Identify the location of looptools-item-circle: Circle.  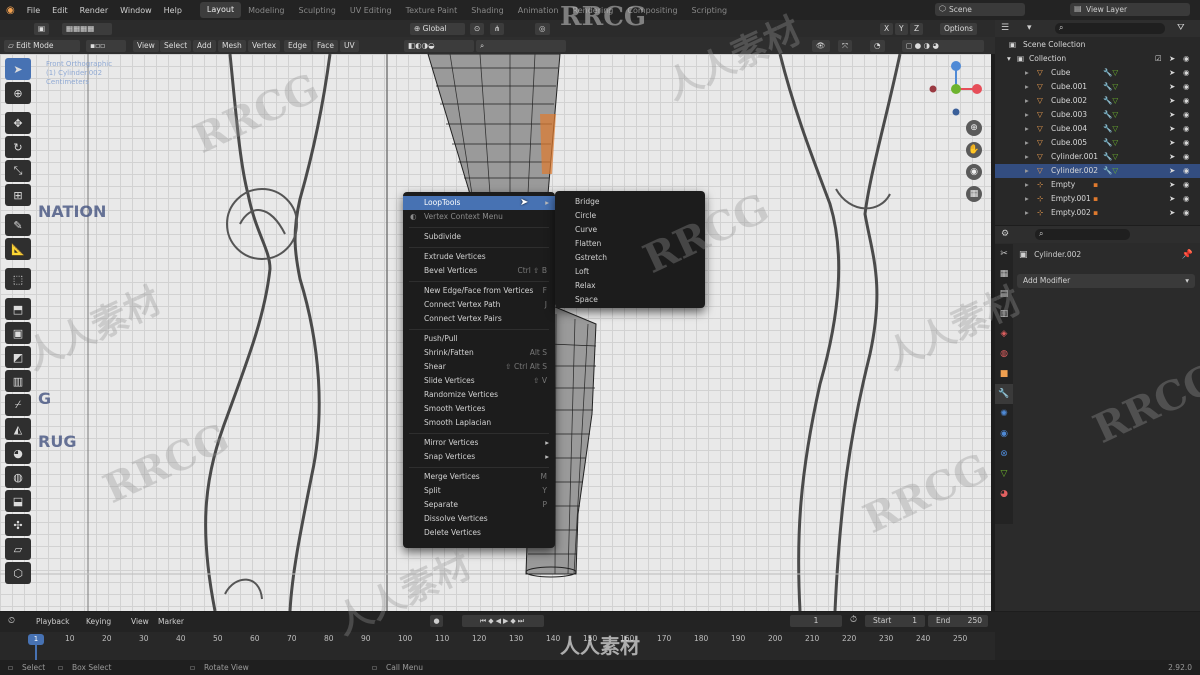
(630, 216).